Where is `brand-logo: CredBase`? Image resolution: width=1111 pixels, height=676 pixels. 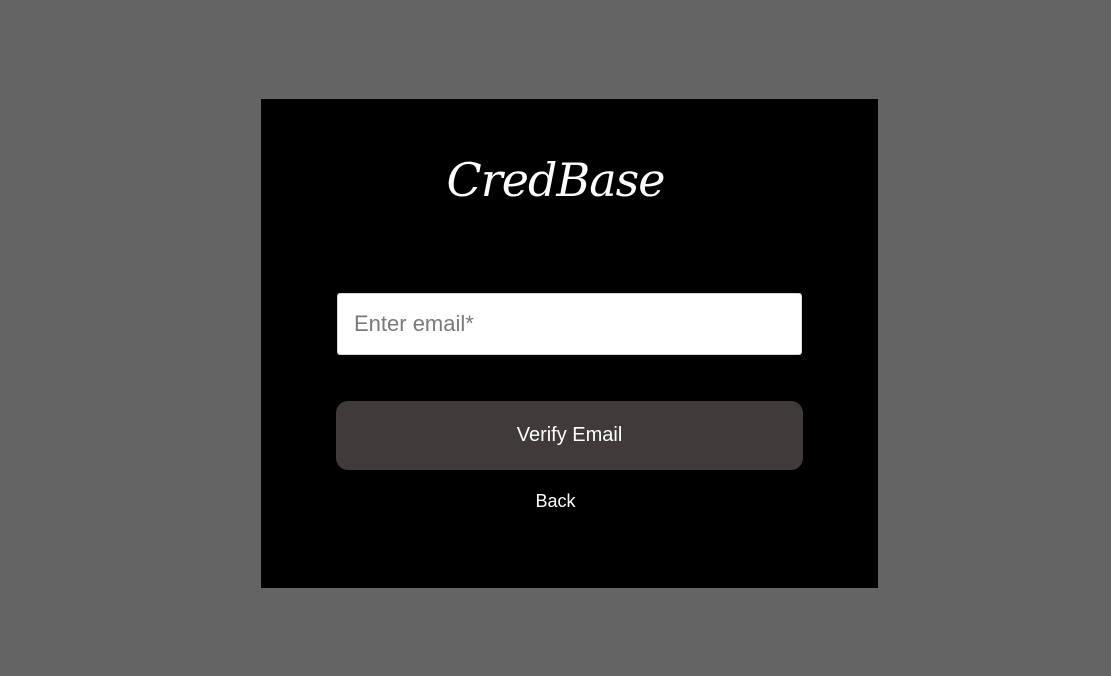
brand-logo: CredBase is located at coordinates (556, 180).